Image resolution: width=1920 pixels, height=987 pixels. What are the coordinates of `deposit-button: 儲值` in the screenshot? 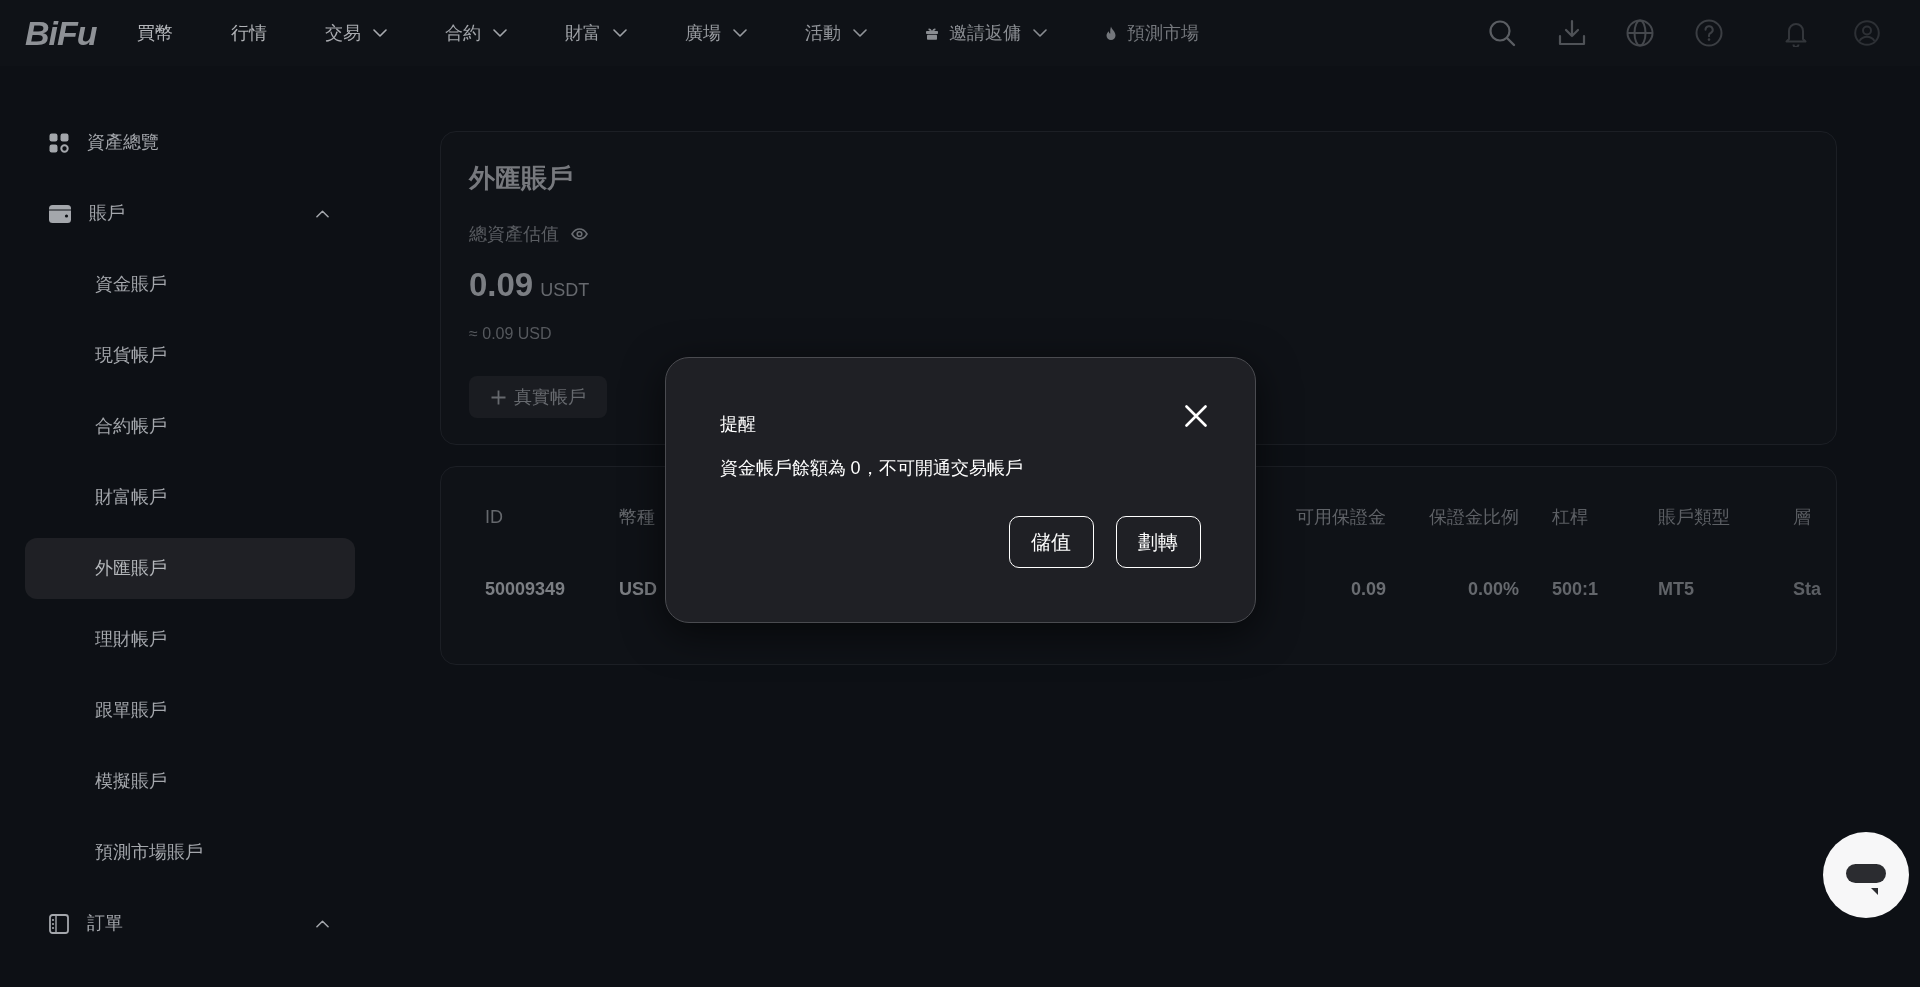 It's located at (1051, 542).